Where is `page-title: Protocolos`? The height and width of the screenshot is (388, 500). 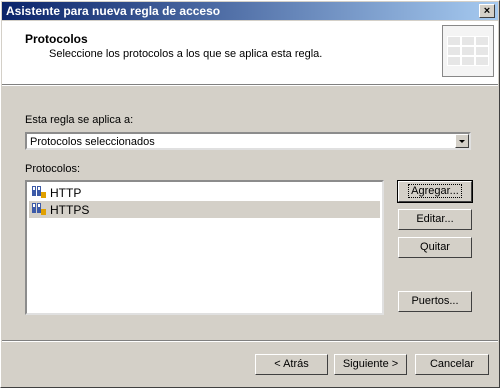 page-title: Protocolos is located at coordinates (56, 39).